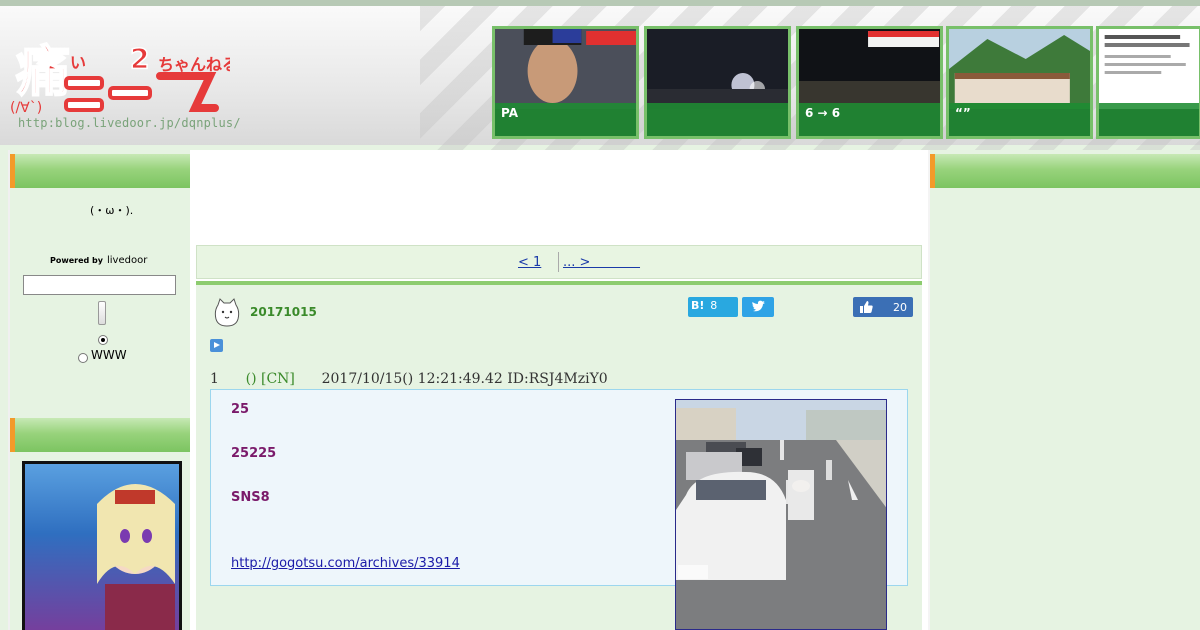 This screenshot has width=1200, height=630. What do you see at coordinates (136, 557) in the screenshot?
I see `banner-art` at bounding box center [136, 557].